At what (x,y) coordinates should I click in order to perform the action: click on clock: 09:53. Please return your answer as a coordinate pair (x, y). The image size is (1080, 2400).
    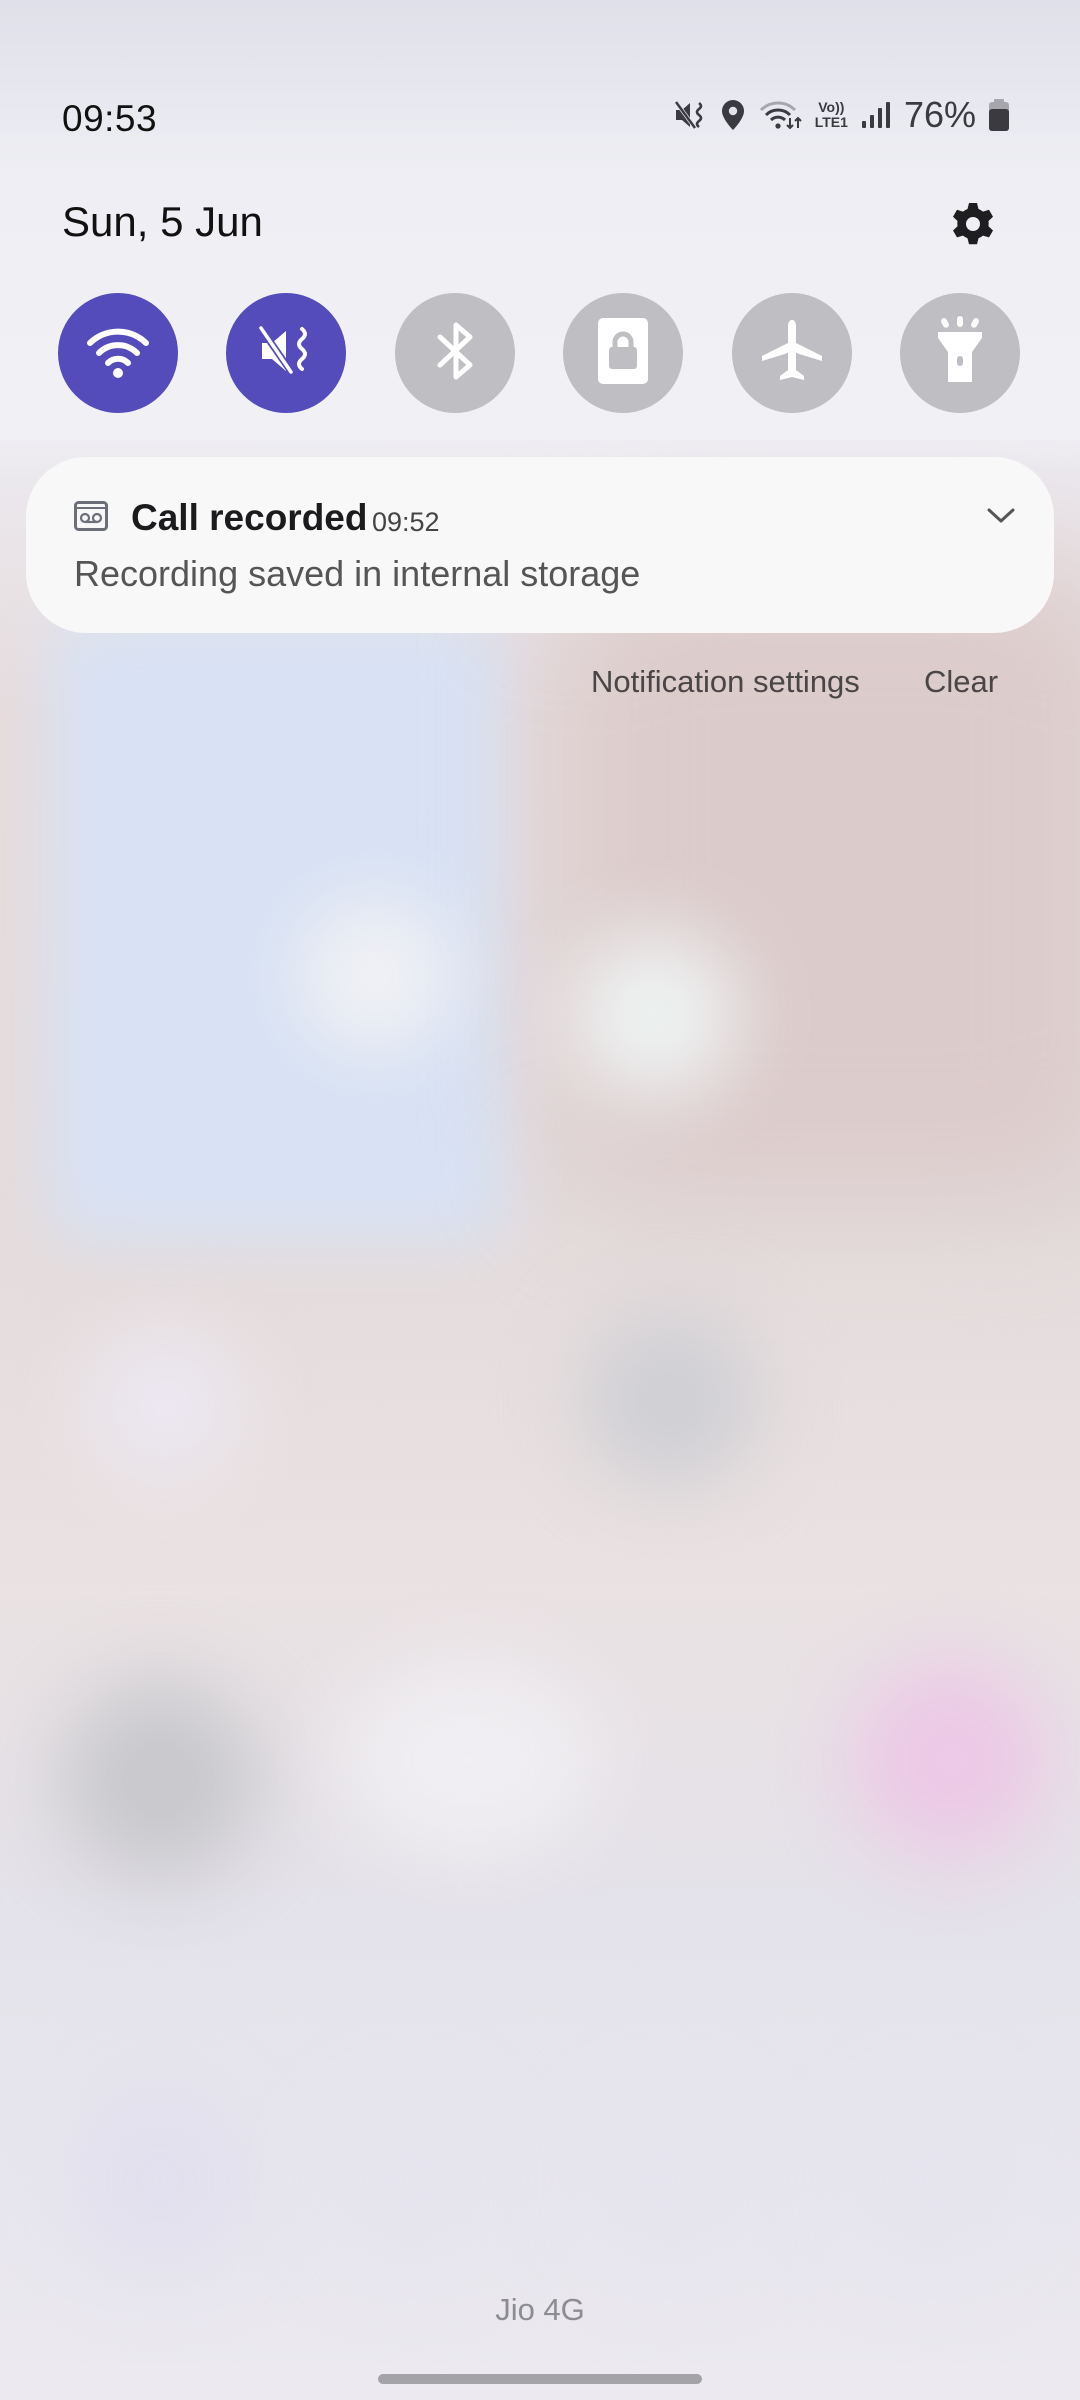
    Looking at the image, I should click on (110, 118).